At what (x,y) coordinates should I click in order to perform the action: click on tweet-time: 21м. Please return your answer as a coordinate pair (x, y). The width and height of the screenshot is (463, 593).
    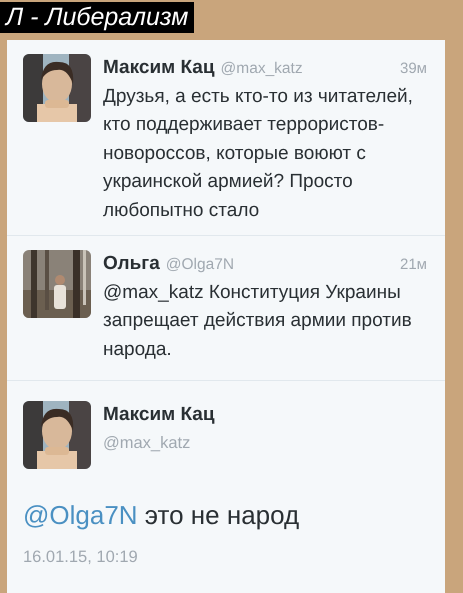
    Looking at the image, I should click on (413, 265).